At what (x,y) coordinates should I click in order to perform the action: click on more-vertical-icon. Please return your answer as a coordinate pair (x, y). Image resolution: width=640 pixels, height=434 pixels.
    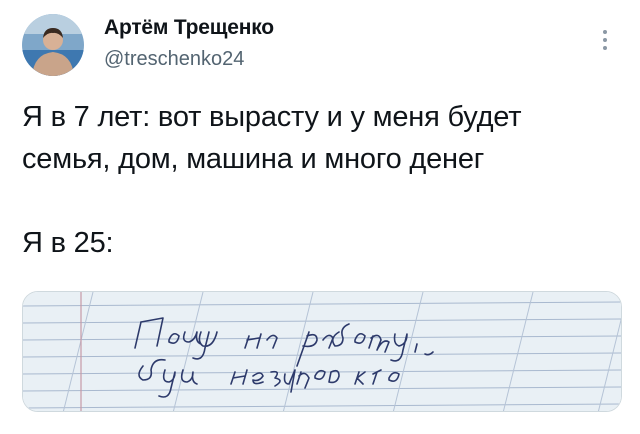
    Looking at the image, I should click on (605, 45).